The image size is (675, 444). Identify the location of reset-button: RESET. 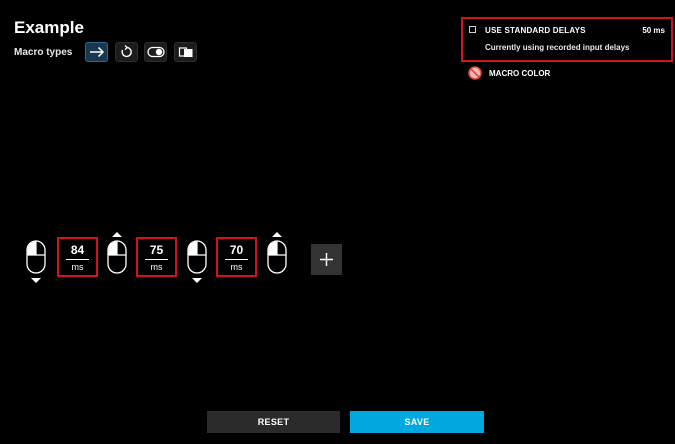
(273, 422).